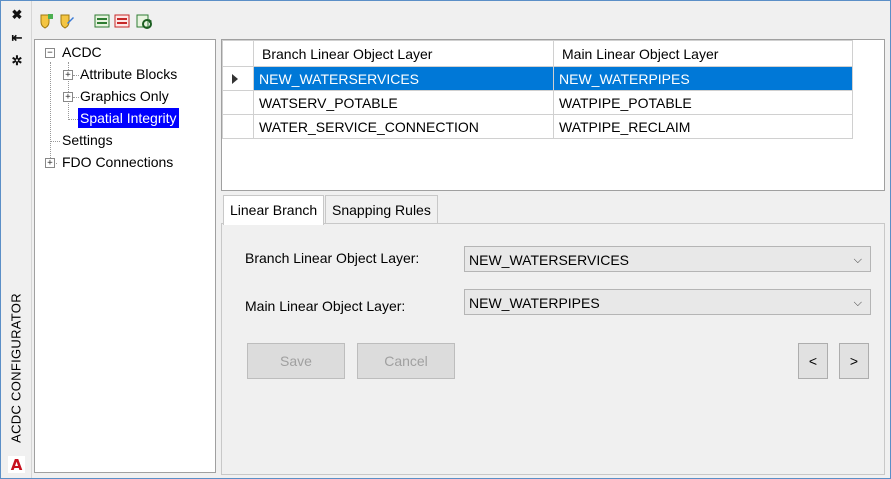 This screenshot has height=479, width=891. Describe the element at coordinates (403, 126) in the screenshot. I see `grid-cell-branch: WATER_SERVICE_CONNECTION` at that location.